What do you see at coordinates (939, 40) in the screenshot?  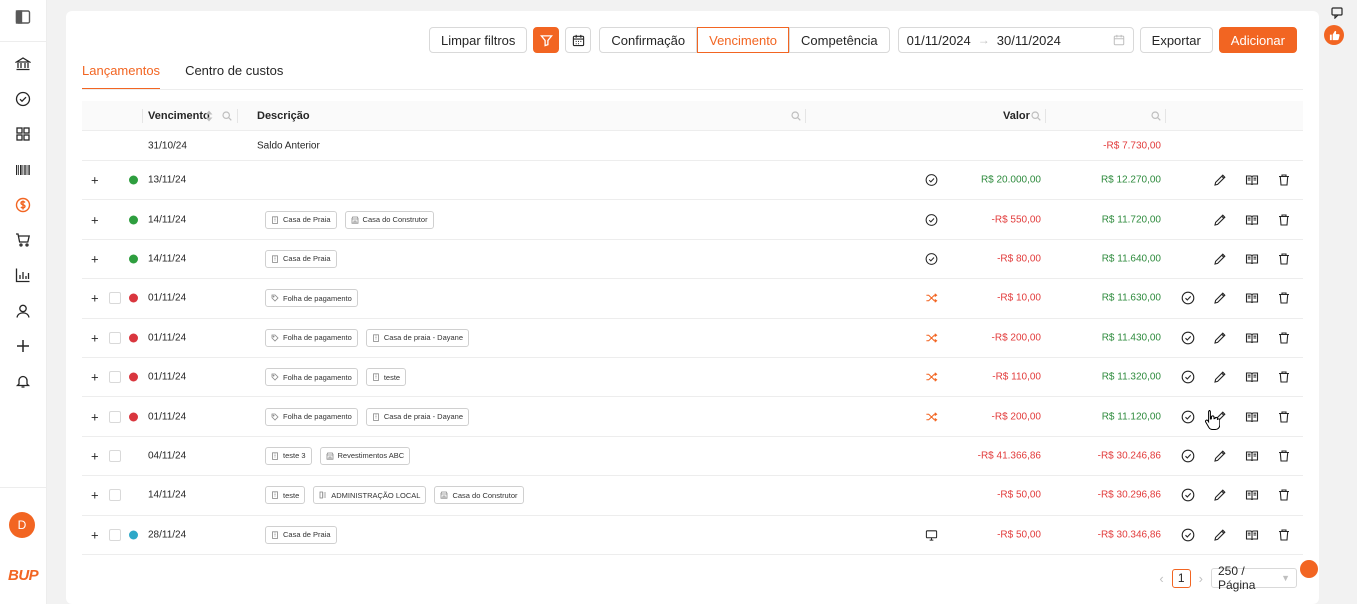 I see `date-start: 01/11/2024` at bounding box center [939, 40].